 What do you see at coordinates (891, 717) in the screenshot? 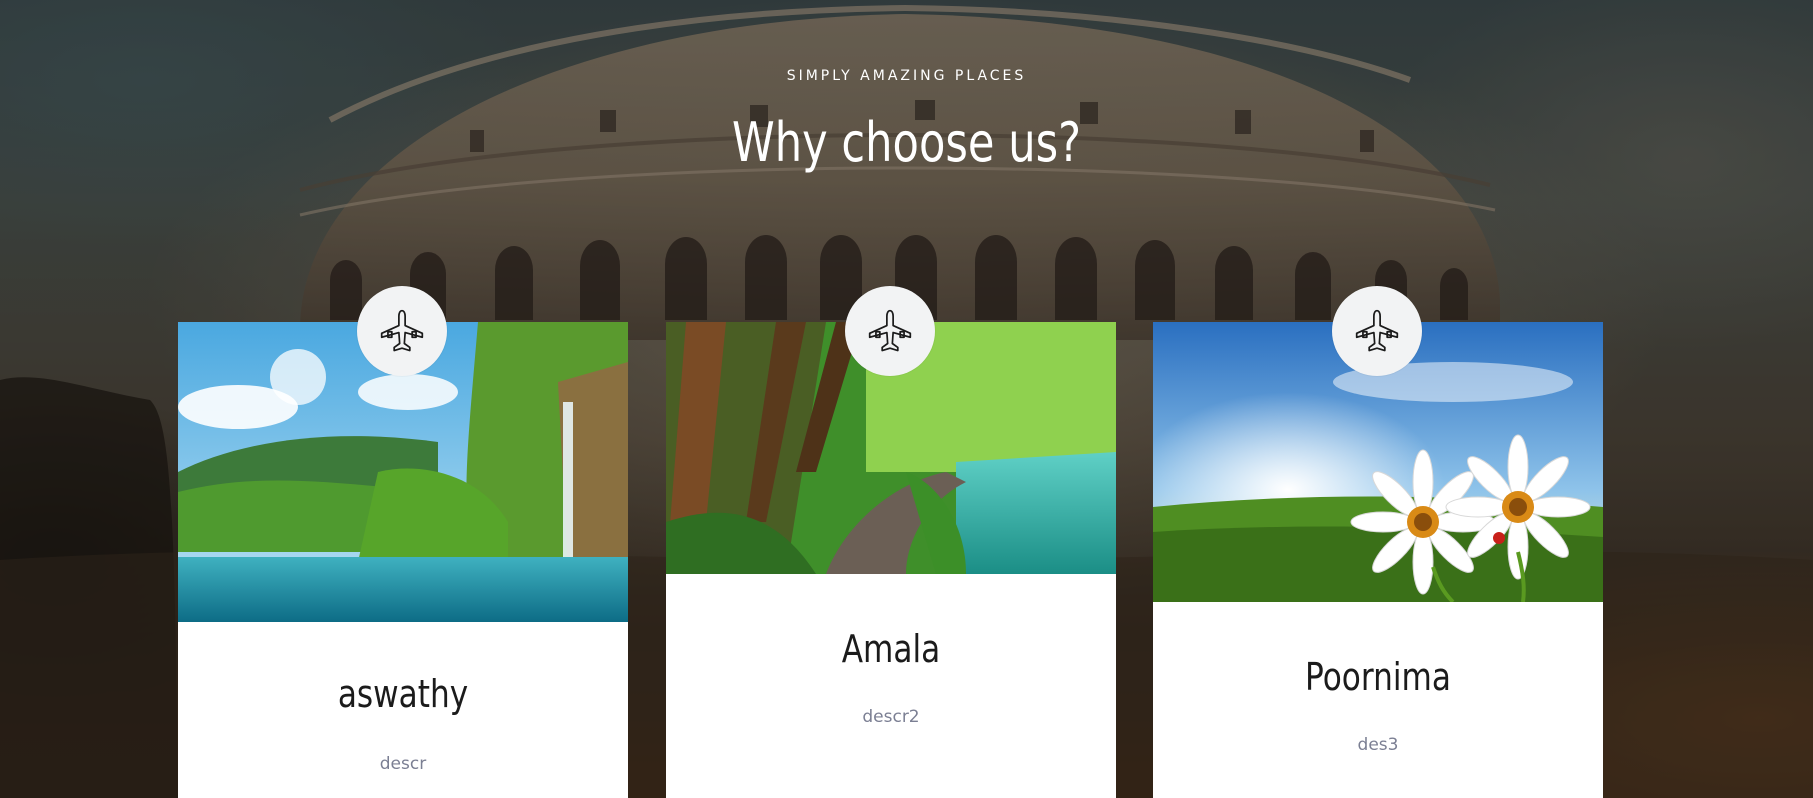
I see `card-description: descr2` at bounding box center [891, 717].